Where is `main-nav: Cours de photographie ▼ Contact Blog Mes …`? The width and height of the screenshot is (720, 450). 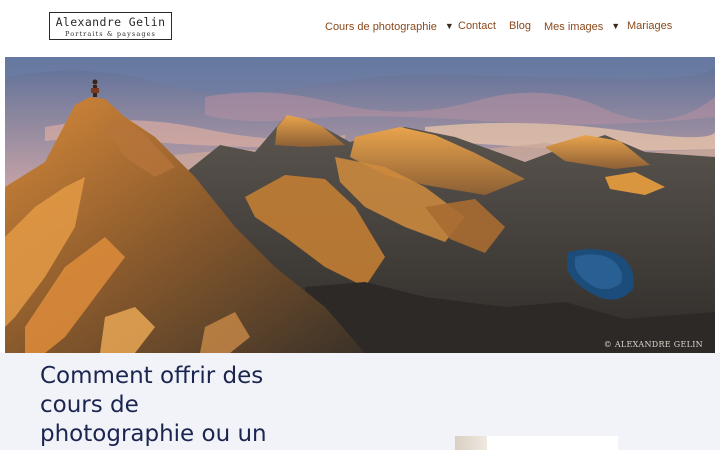
main-nav: Cours de photographie ▼ Contact Blog Mes … is located at coordinates (360, 26).